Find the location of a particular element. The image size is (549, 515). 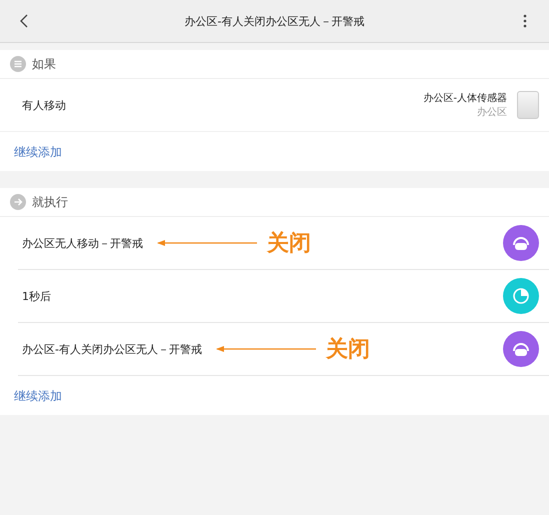

back-icon is located at coordinates (24, 21).